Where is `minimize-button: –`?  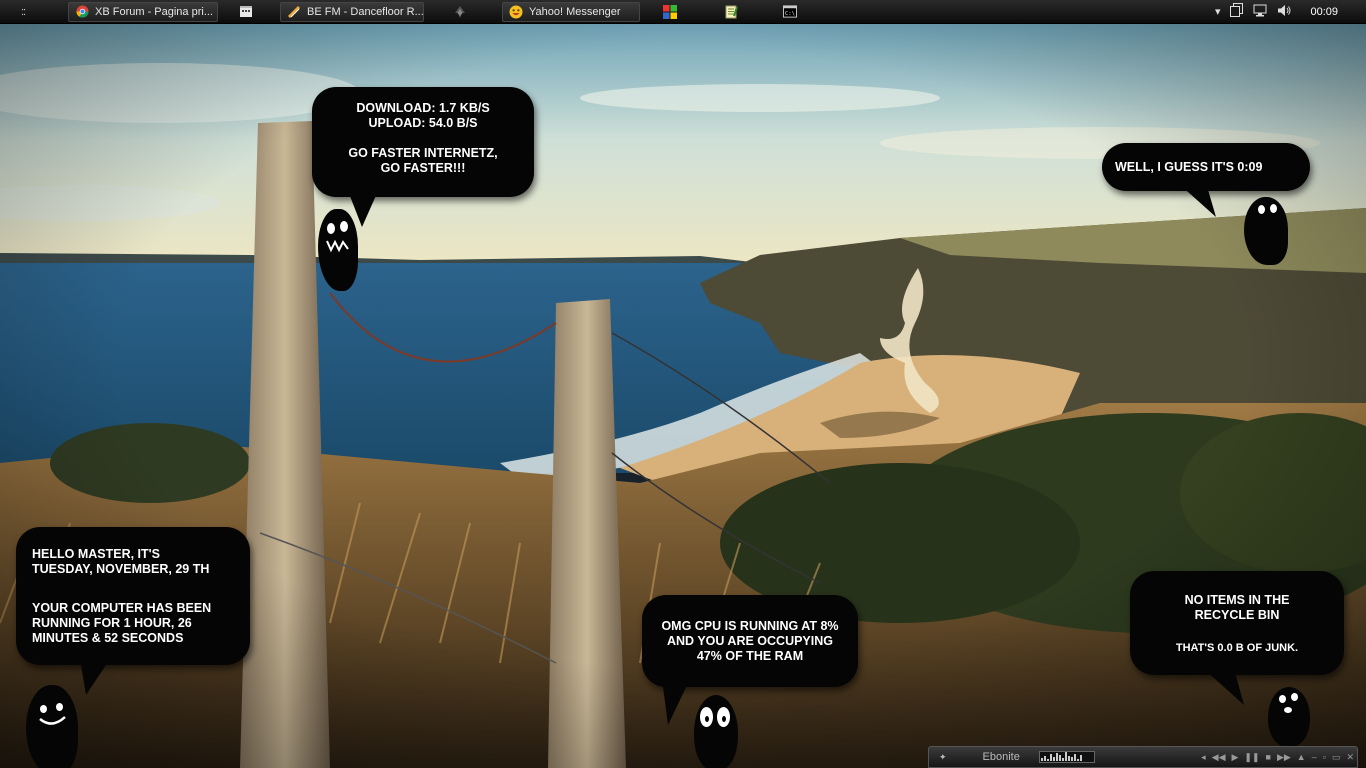
minimize-button: – is located at coordinates (1314, 757).